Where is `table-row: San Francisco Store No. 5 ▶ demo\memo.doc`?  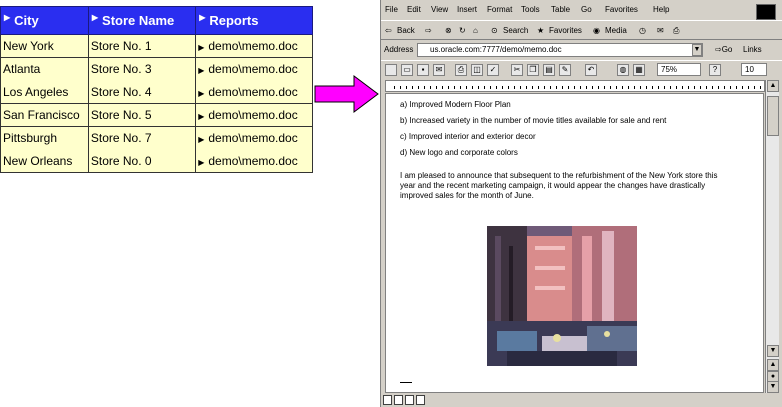 table-row: San Francisco Store No. 5 ▶ demo\memo.doc is located at coordinates (156, 115).